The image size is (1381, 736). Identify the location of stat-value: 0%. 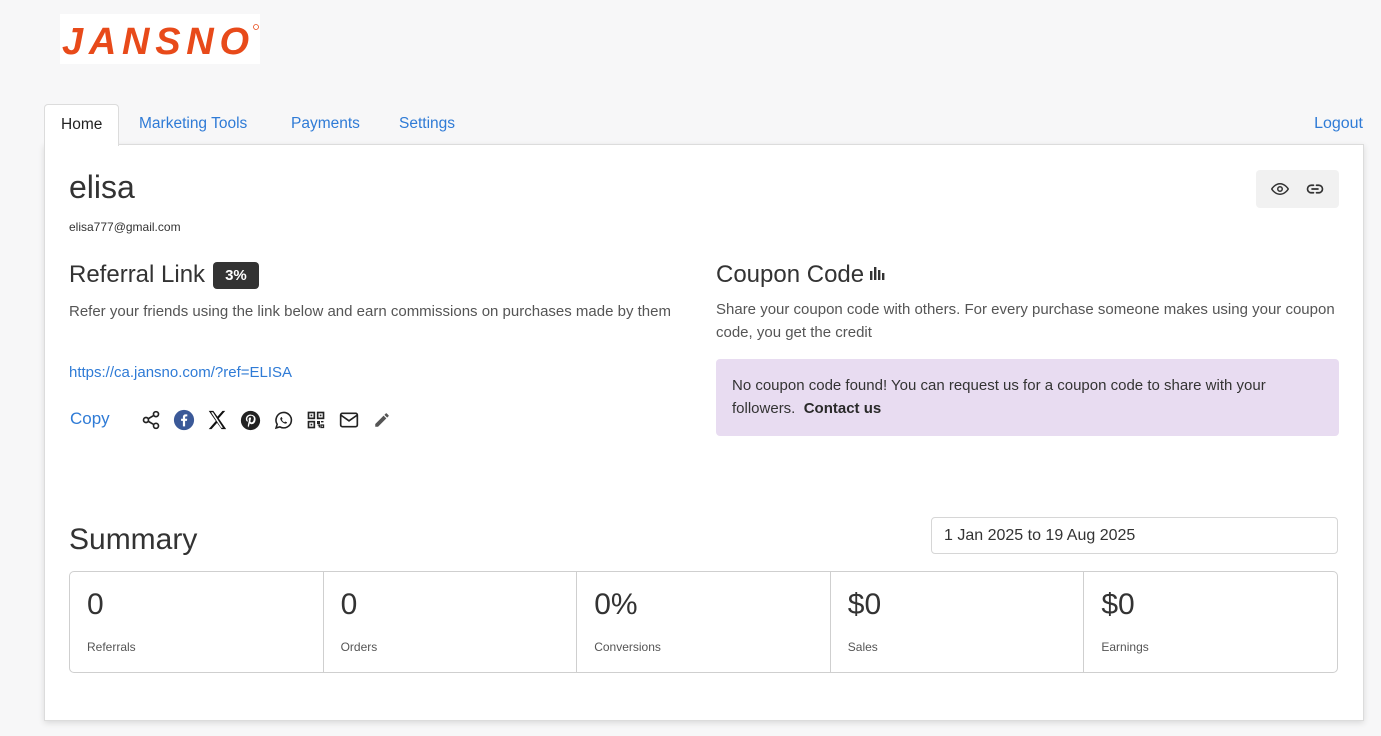
(616, 604).